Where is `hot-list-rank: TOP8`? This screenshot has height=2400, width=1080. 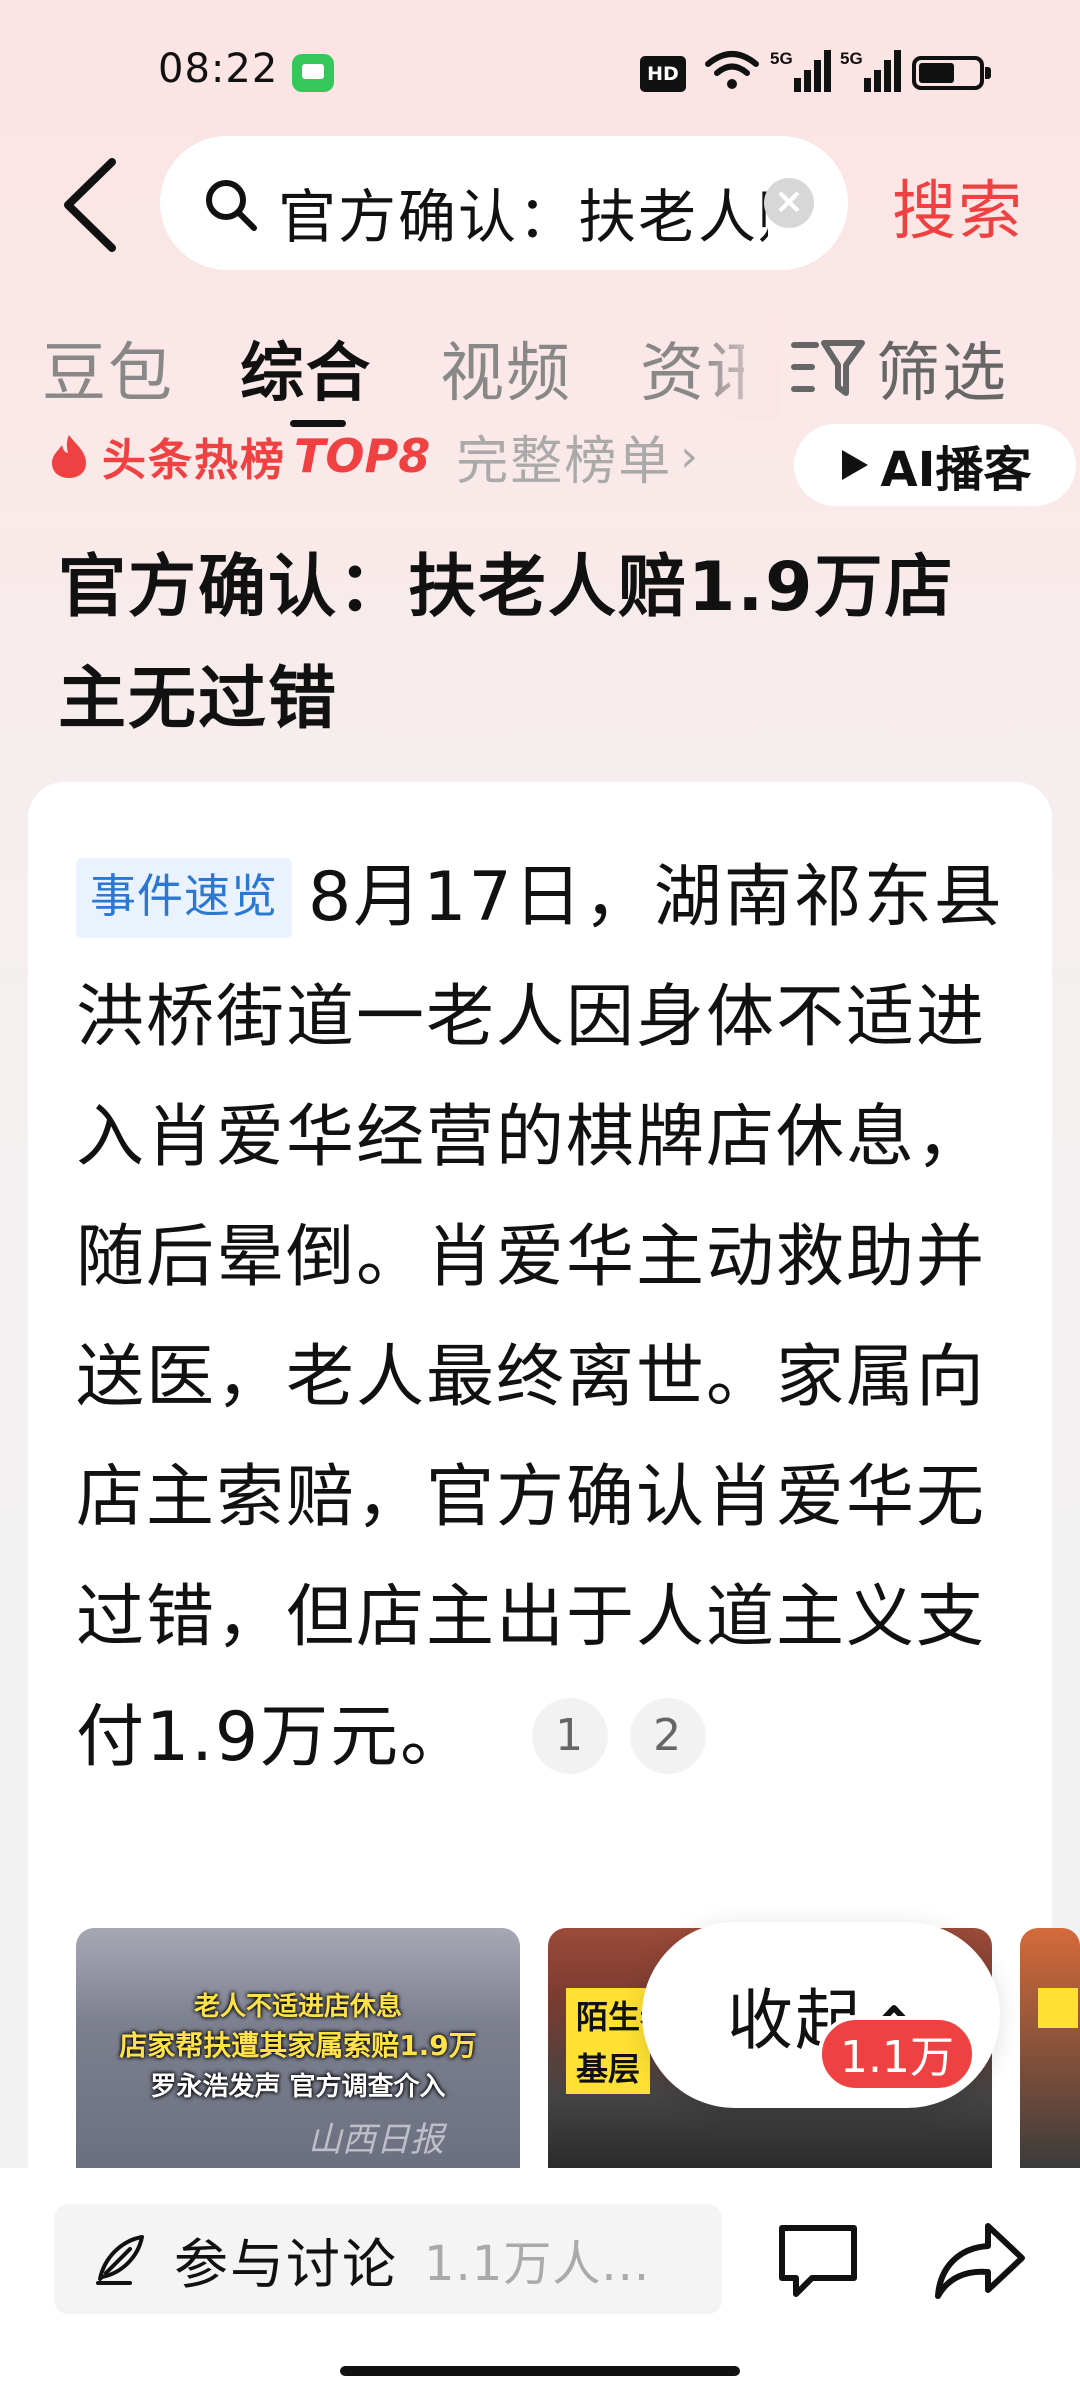
hot-list-rank: TOP8 is located at coordinates (362, 456).